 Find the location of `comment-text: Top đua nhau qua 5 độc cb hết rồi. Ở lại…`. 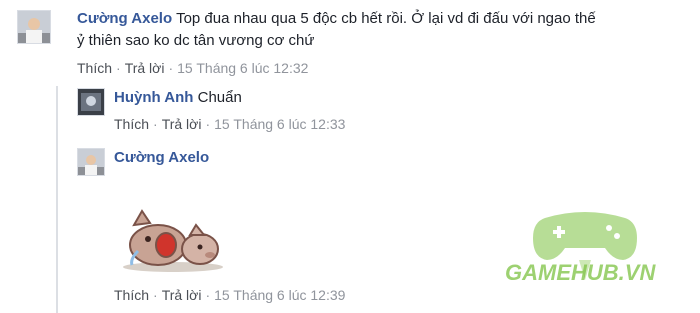

comment-text: Top đua nhau qua 5 độc cb hết rồi. Ở lại… is located at coordinates (386, 18).